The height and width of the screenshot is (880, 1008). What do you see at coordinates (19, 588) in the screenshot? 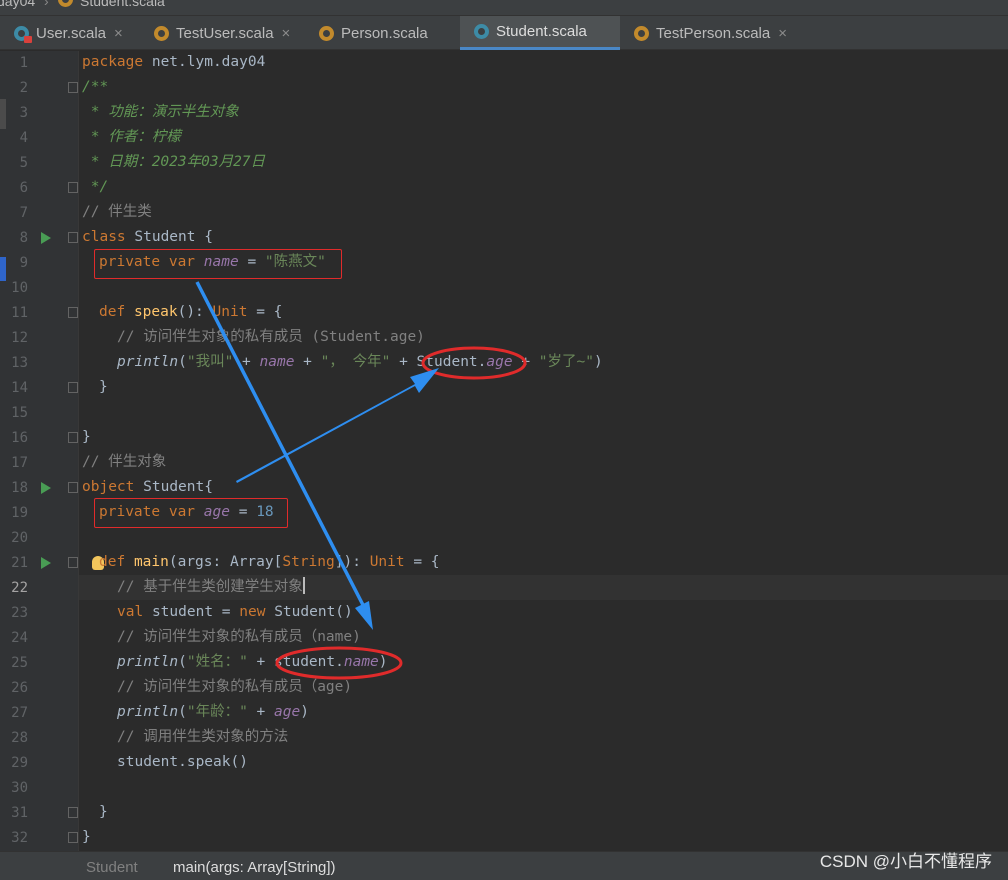
I see `line-number-current: 22` at bounding box center [19, 588].